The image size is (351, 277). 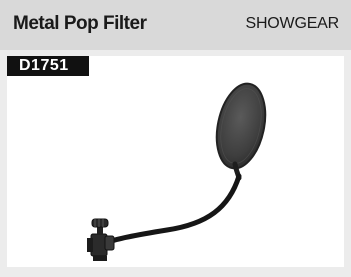 What do you see at coordinates (174, 209) in the screenshot?
I see `gooseneck-arm` at bounding box center [174, 209].